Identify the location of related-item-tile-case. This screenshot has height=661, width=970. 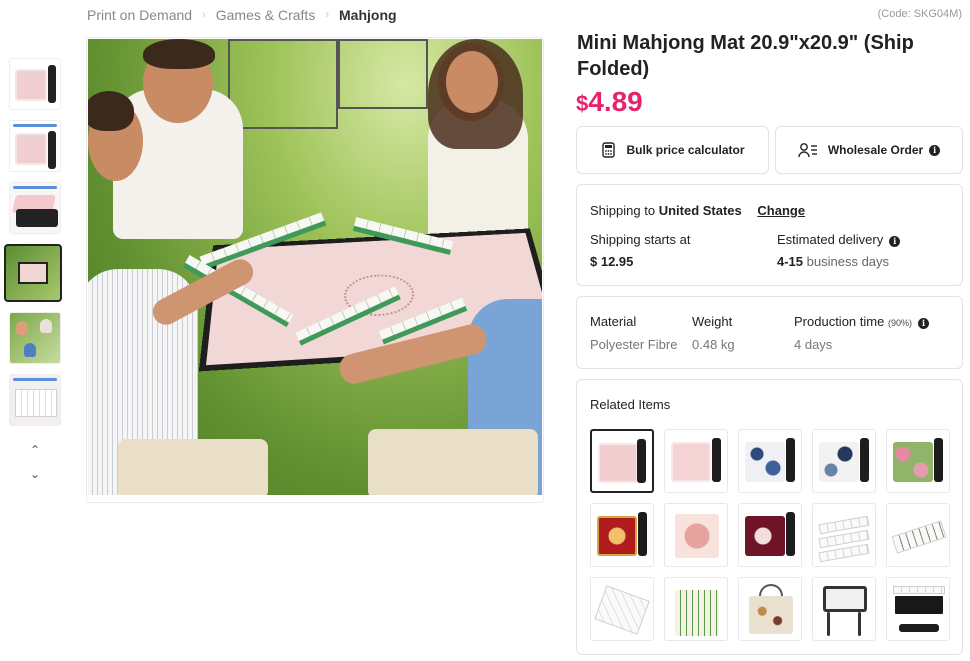
(696, 609).